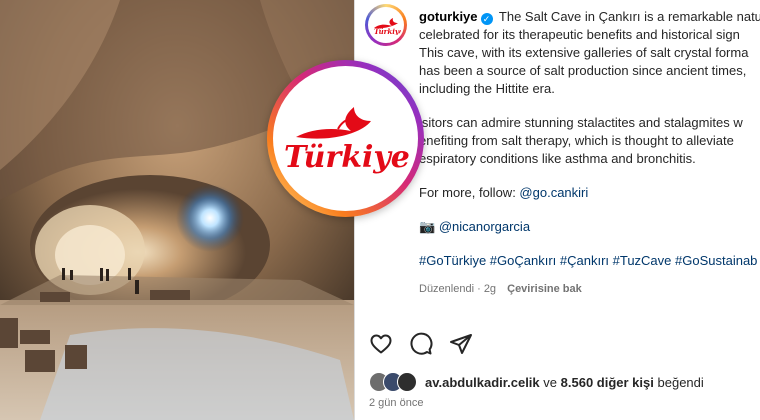  I want to click on turkiye-logo-overlay: Türkiye, so click(345, 138).